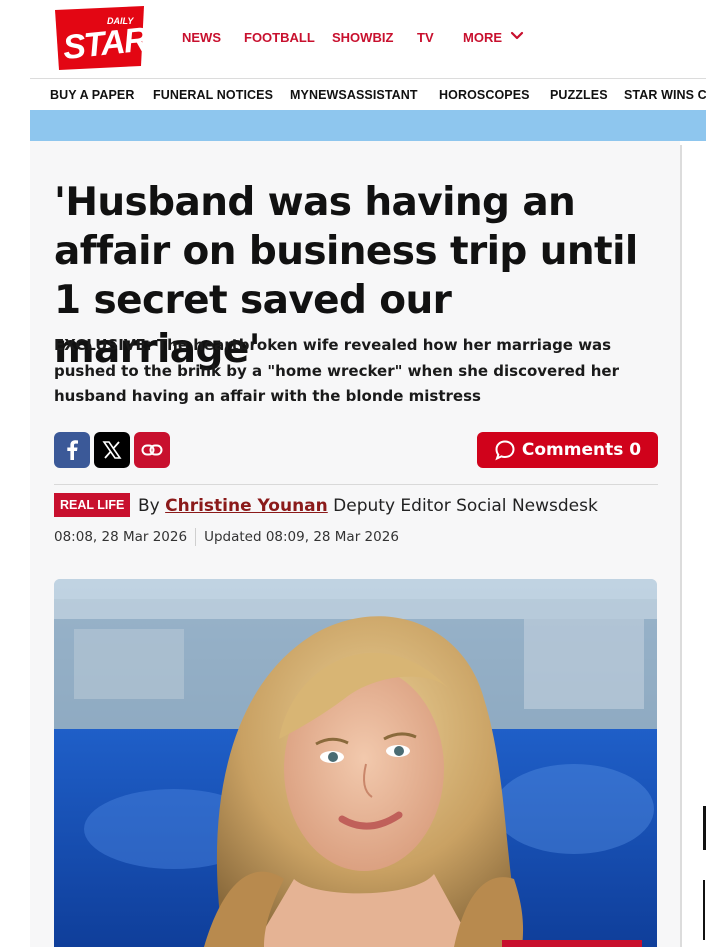 Image resolution: width=706 pixels, height=947 pixels. I want to click on share-facebook-button, so click(72, 450).